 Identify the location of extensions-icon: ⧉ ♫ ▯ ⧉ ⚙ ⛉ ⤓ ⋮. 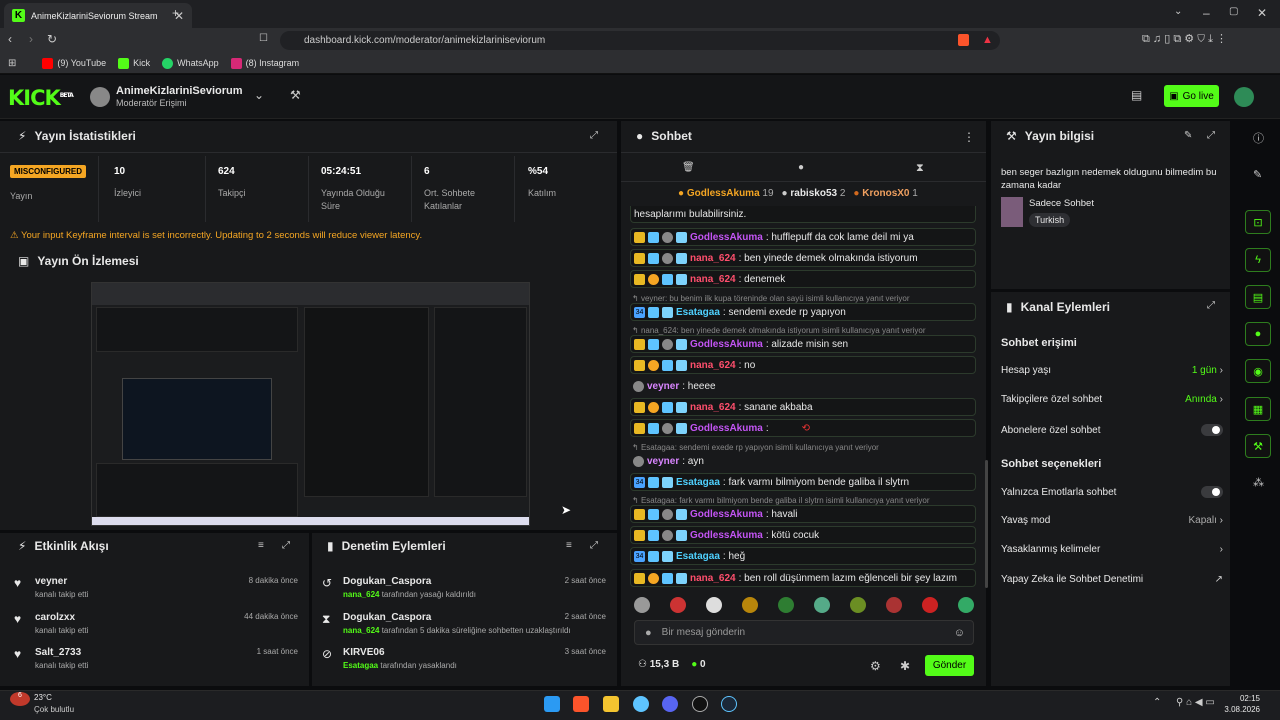
(1184, 39).